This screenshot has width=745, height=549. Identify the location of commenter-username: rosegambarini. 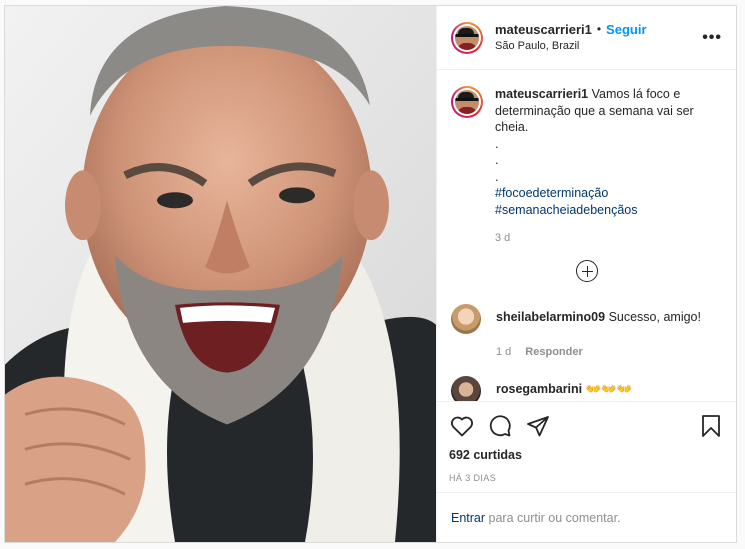
(539, 389).